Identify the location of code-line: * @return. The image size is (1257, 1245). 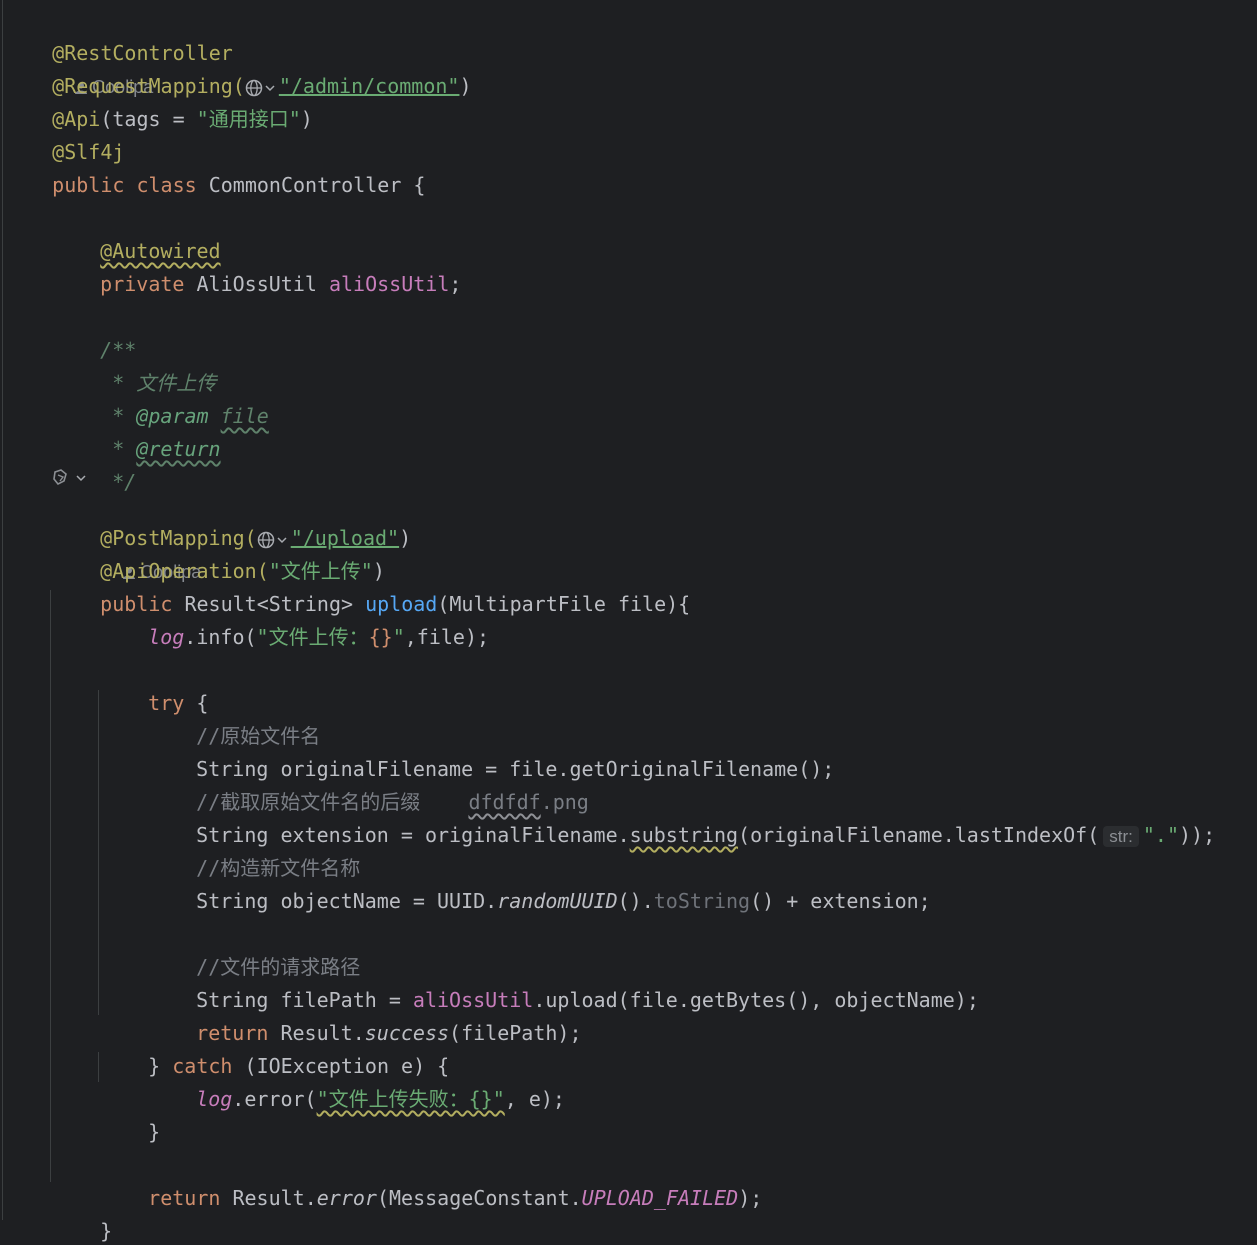
(136, 430).